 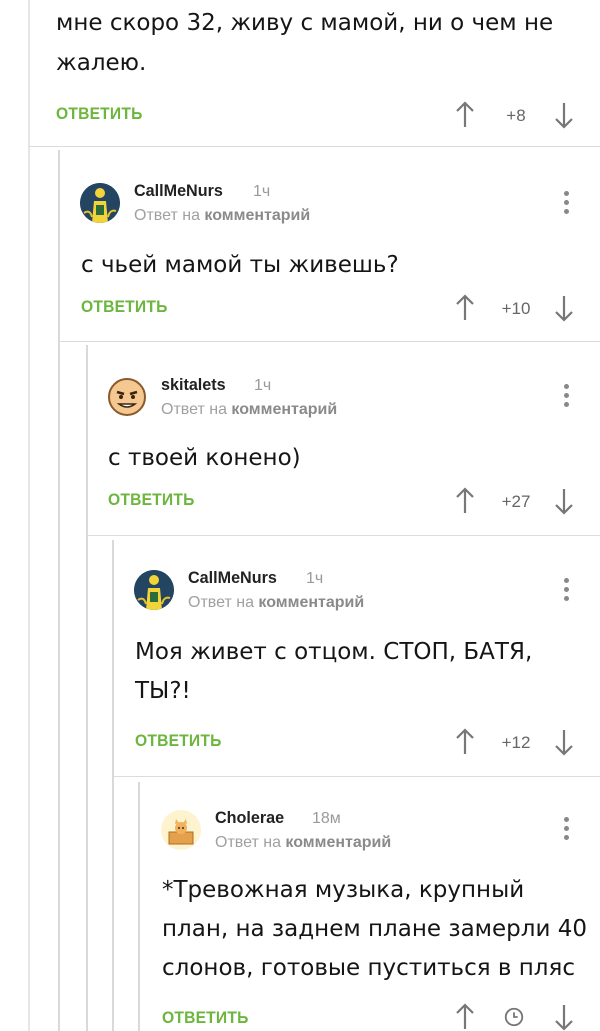 I want to click on comment-text: с чьей мамой ты живешь?, so click(x=240, y=265).